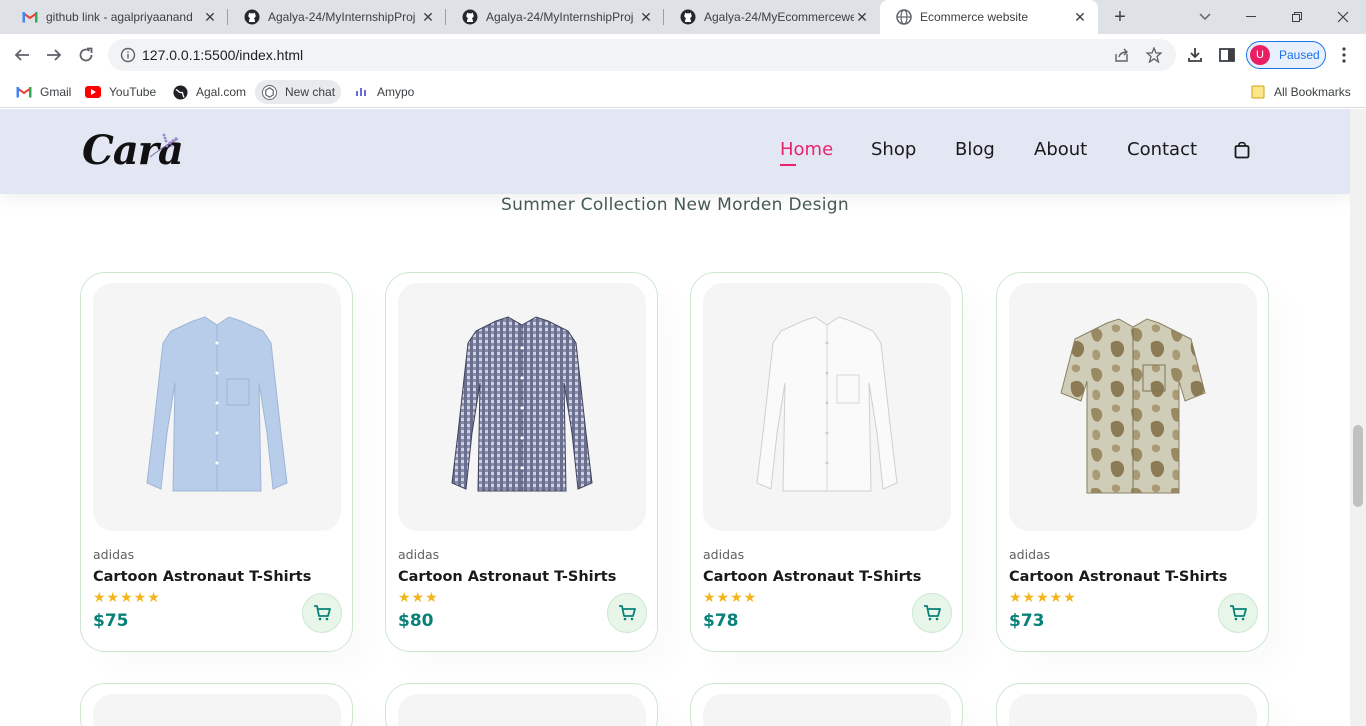  What do you see at coordinates (1154, 55) in the screenshot?
I see `bookmark-star-icon` at bounding box center [1154, 55].